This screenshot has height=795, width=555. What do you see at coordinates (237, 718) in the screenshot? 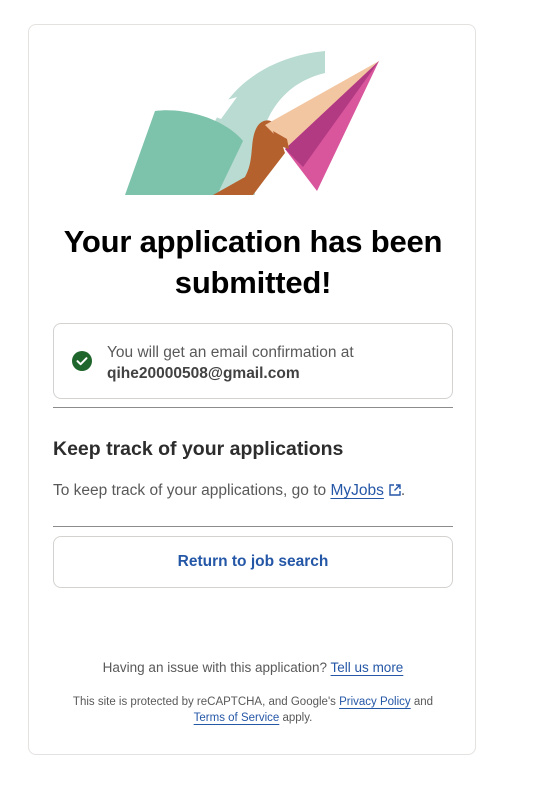
I see `terms-of-service-link: Terms of Service` at bounding box center [237, 718].